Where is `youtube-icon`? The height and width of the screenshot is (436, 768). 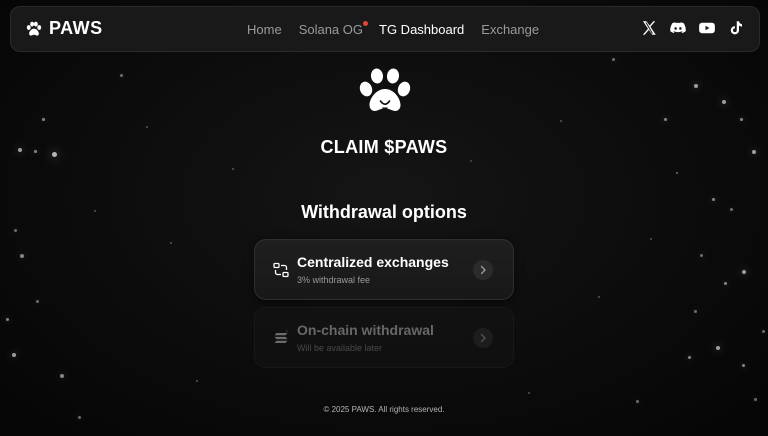
youtube-icon is located at coordinates (707, 28).